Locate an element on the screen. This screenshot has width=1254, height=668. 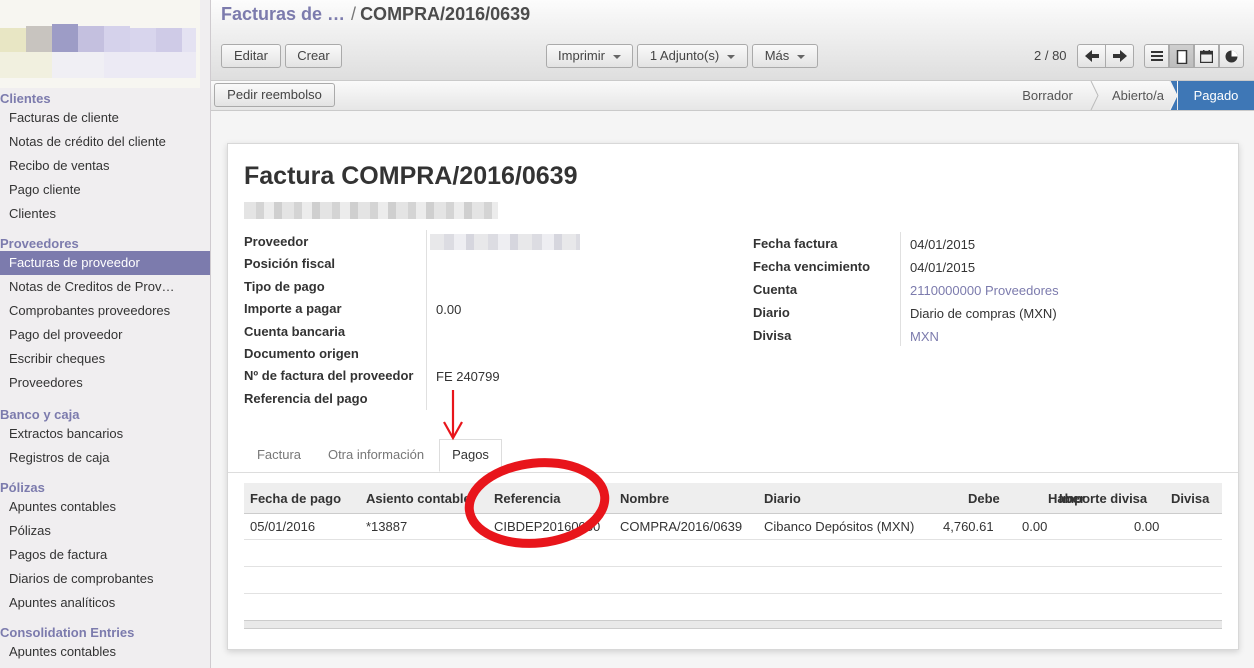
sidebar-item-pagos-de-factura: Pagos de factura is located at coordinates (105, 555).